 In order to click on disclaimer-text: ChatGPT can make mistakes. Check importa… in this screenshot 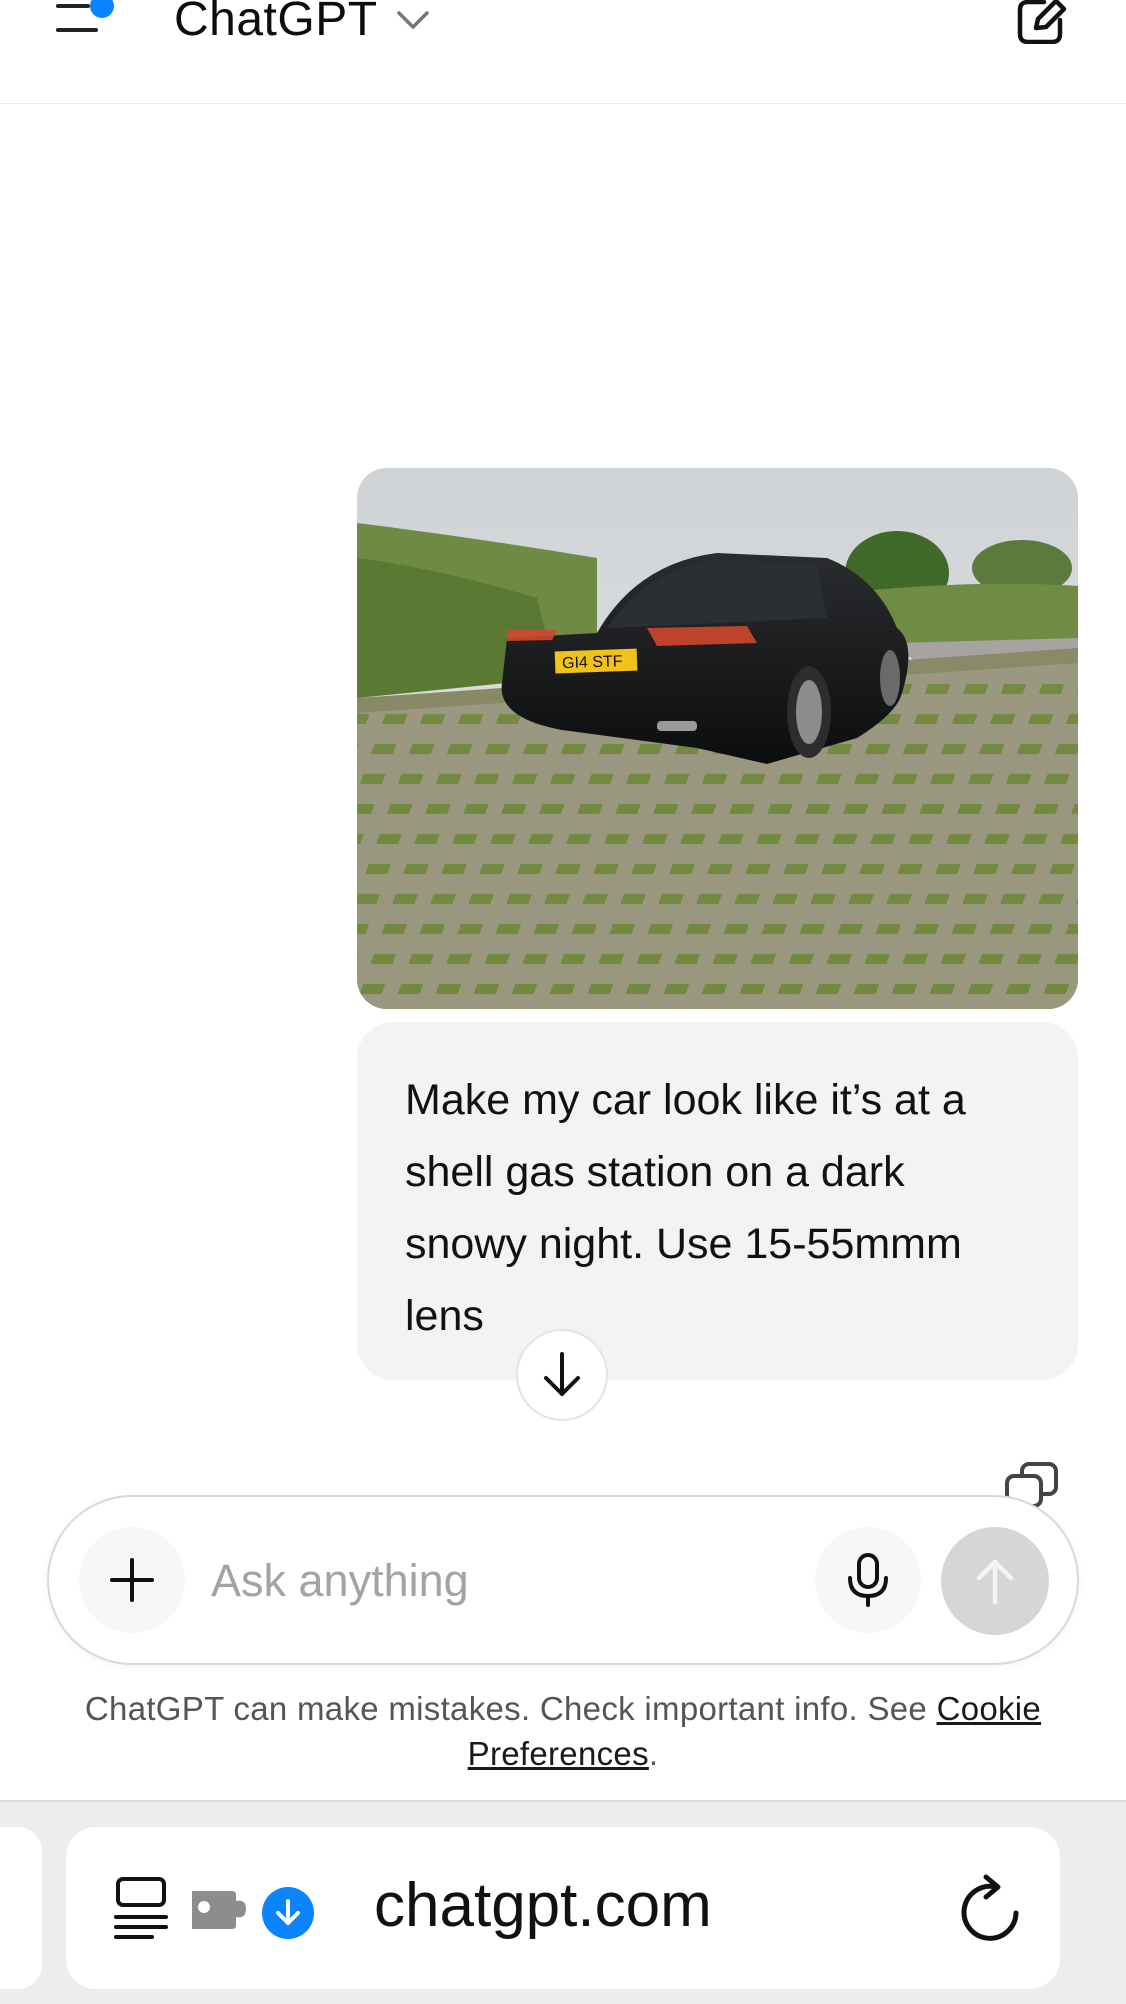, I will do `click(510, 1708)`.